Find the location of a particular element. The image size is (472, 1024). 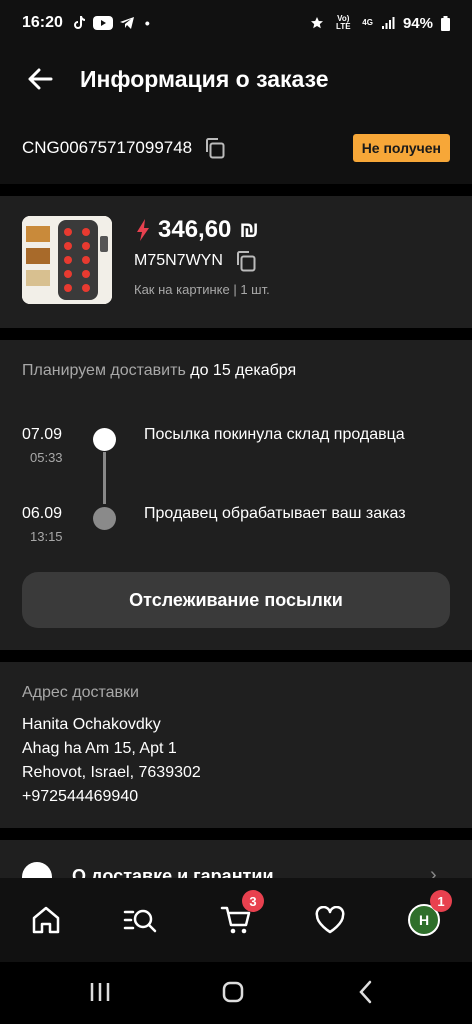

copy-order-id-button is located at coordinates (215, 148).